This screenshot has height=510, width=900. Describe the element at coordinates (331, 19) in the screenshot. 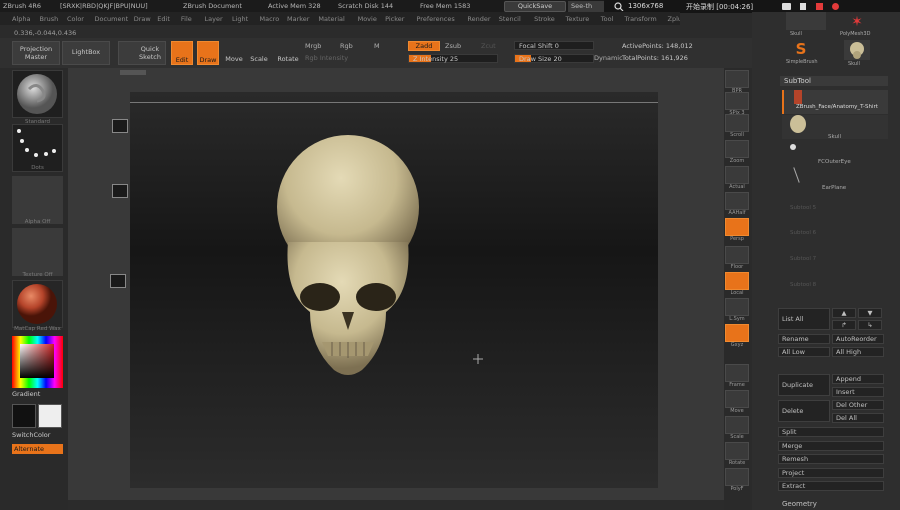

I see `menu-material: Material` at that location.